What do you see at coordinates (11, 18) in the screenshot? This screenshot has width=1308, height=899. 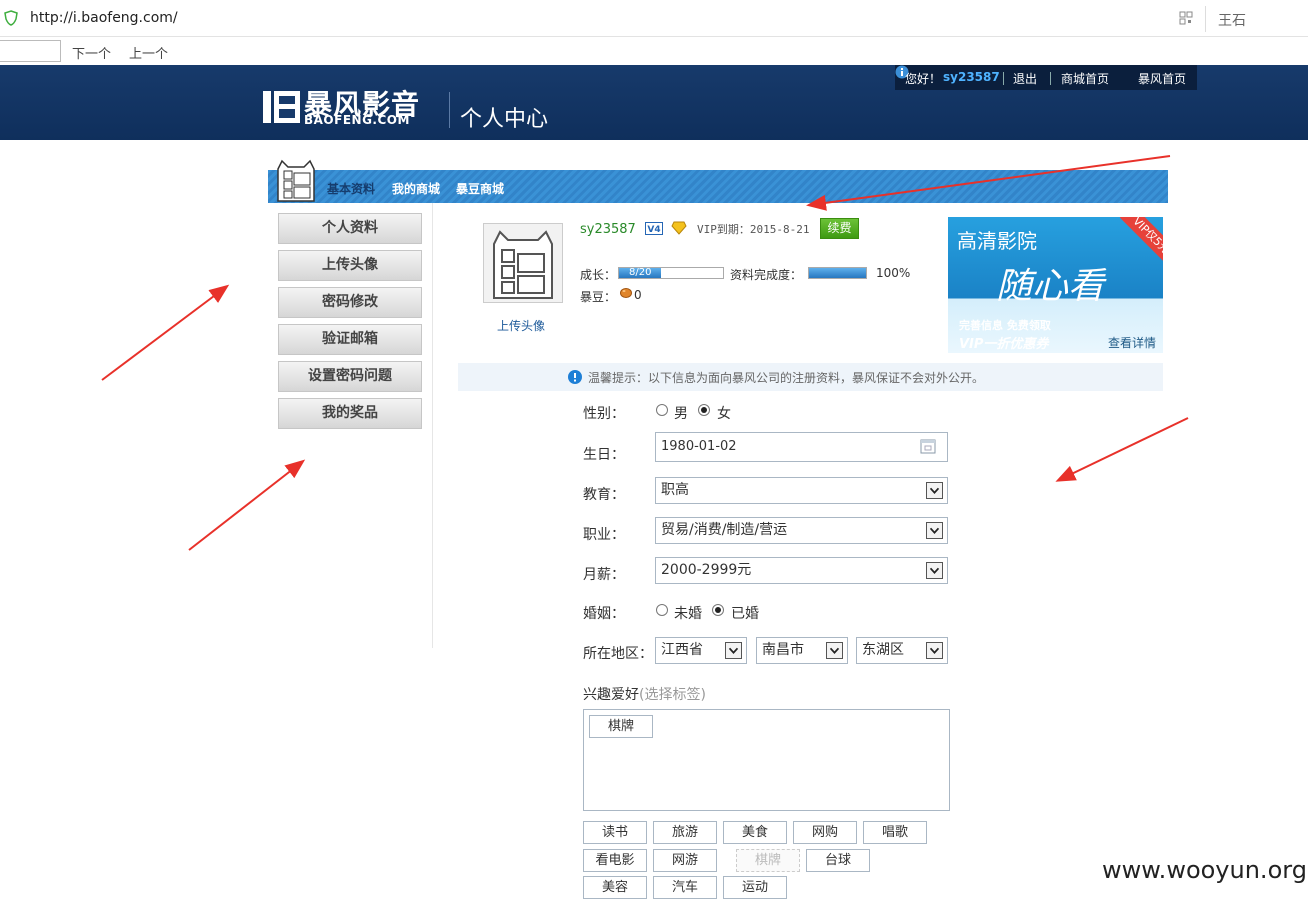 I see `shield-icon` at bounding box center [11, 18].